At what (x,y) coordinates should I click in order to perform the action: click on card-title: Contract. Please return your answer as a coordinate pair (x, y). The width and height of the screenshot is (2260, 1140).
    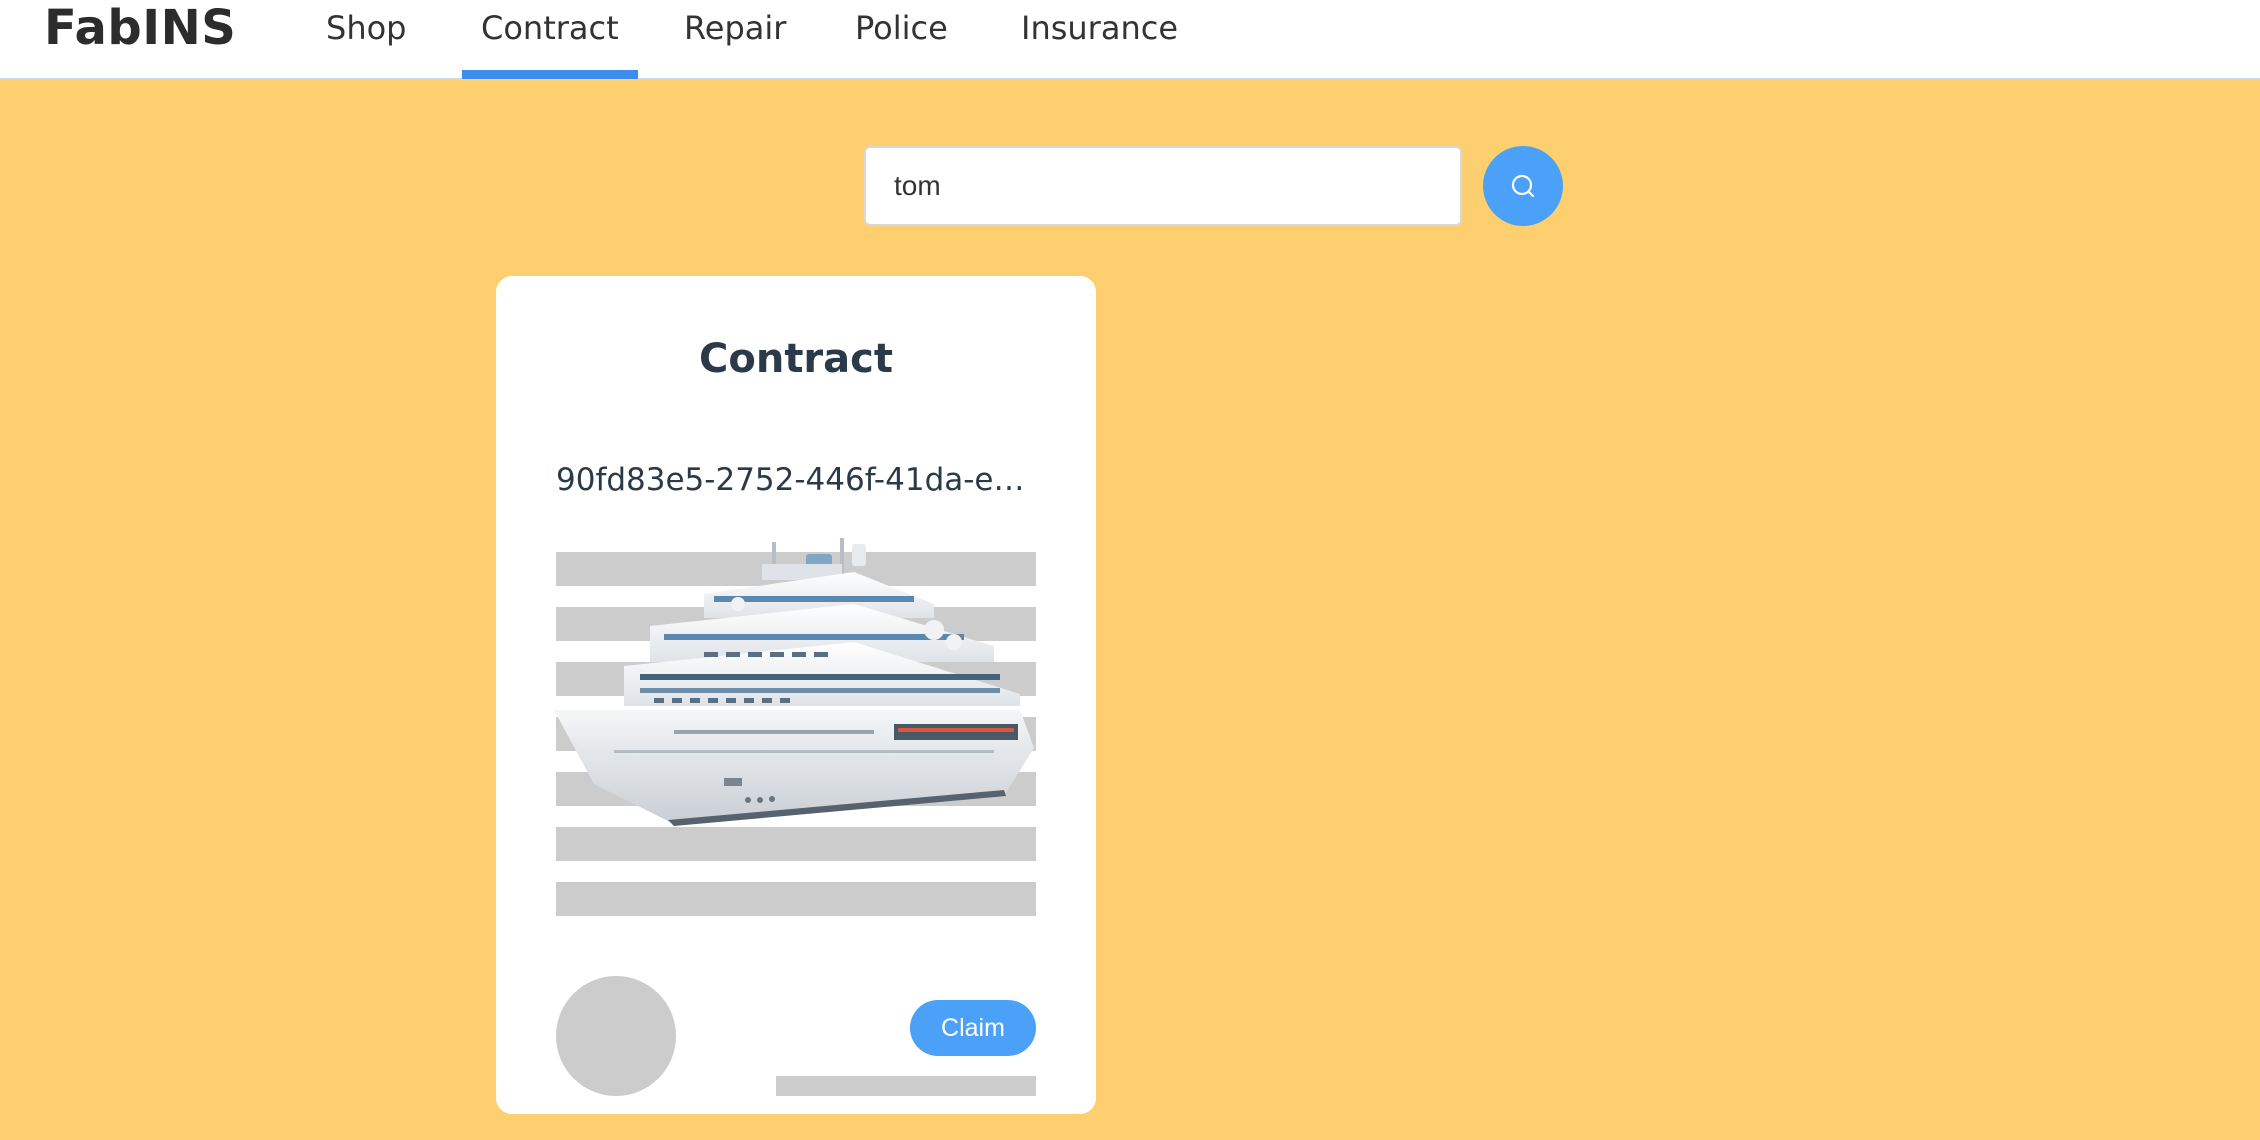
    Looking at the image, I should click on (796, 359).